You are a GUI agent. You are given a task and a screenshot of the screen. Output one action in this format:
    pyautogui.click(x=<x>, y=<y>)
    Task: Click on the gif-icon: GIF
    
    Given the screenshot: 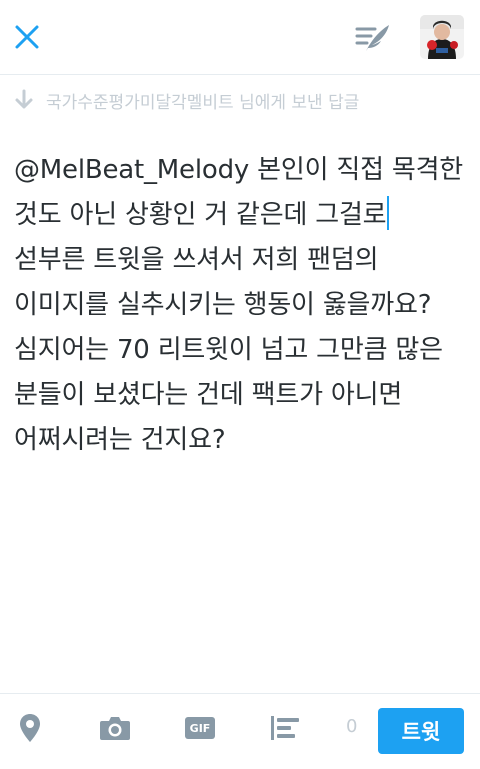 What is the action you would take?
    pyautogui.click(x=200, y=728)
    